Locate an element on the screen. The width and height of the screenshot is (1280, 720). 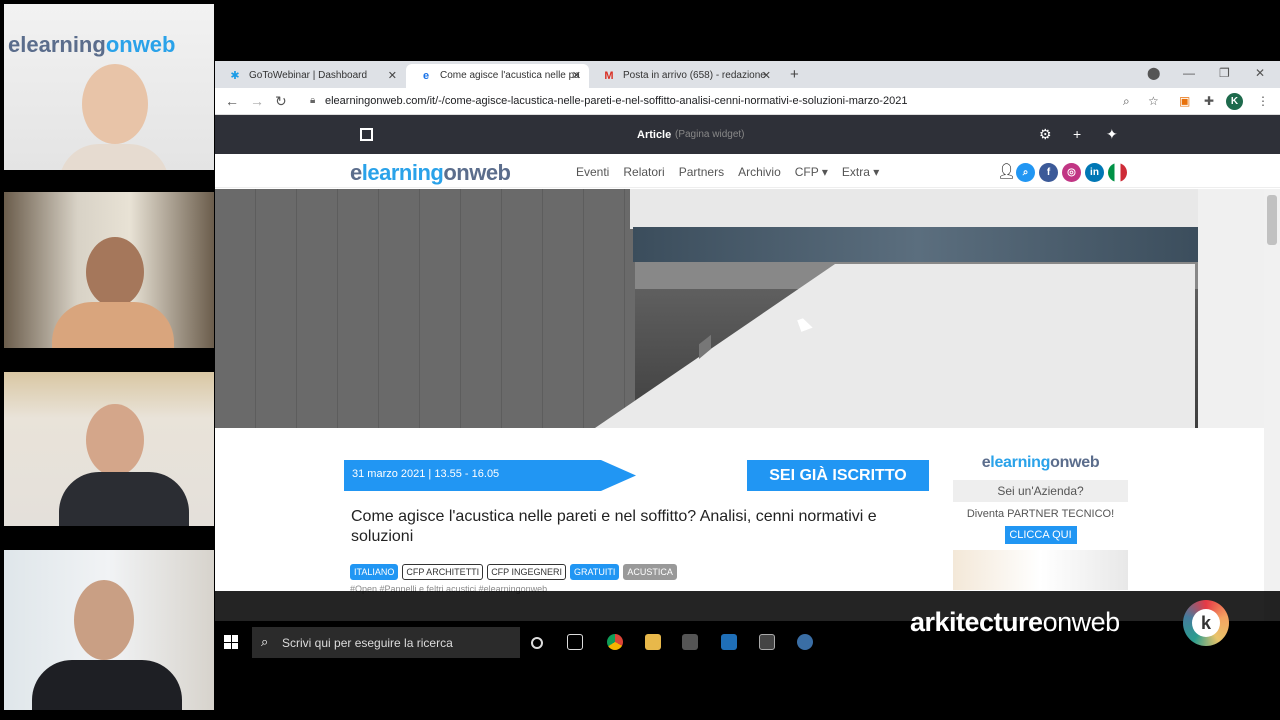
tag-cfp-architetti: CFP ARCHITETTI is located at coordinates (443, 572).